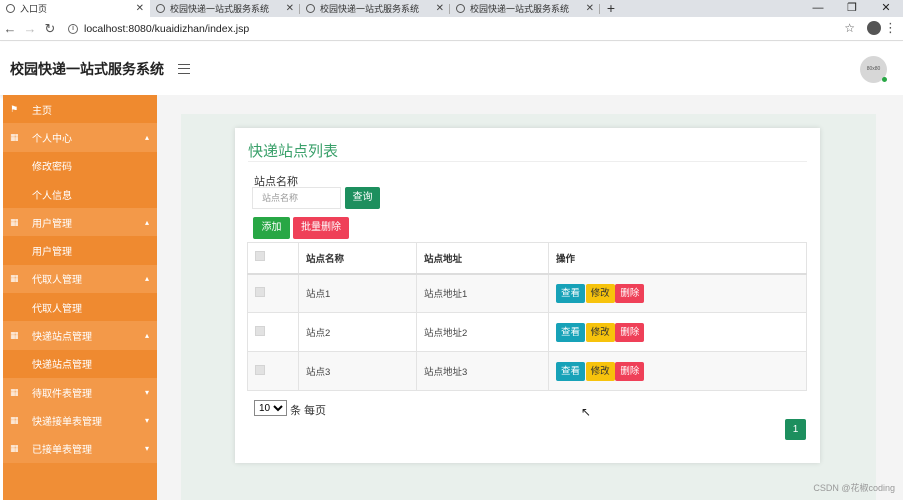 The width and height of the screenshot is (903, 500). I want to click on menu-kebab-icon: ⋮, so click(890, 28).